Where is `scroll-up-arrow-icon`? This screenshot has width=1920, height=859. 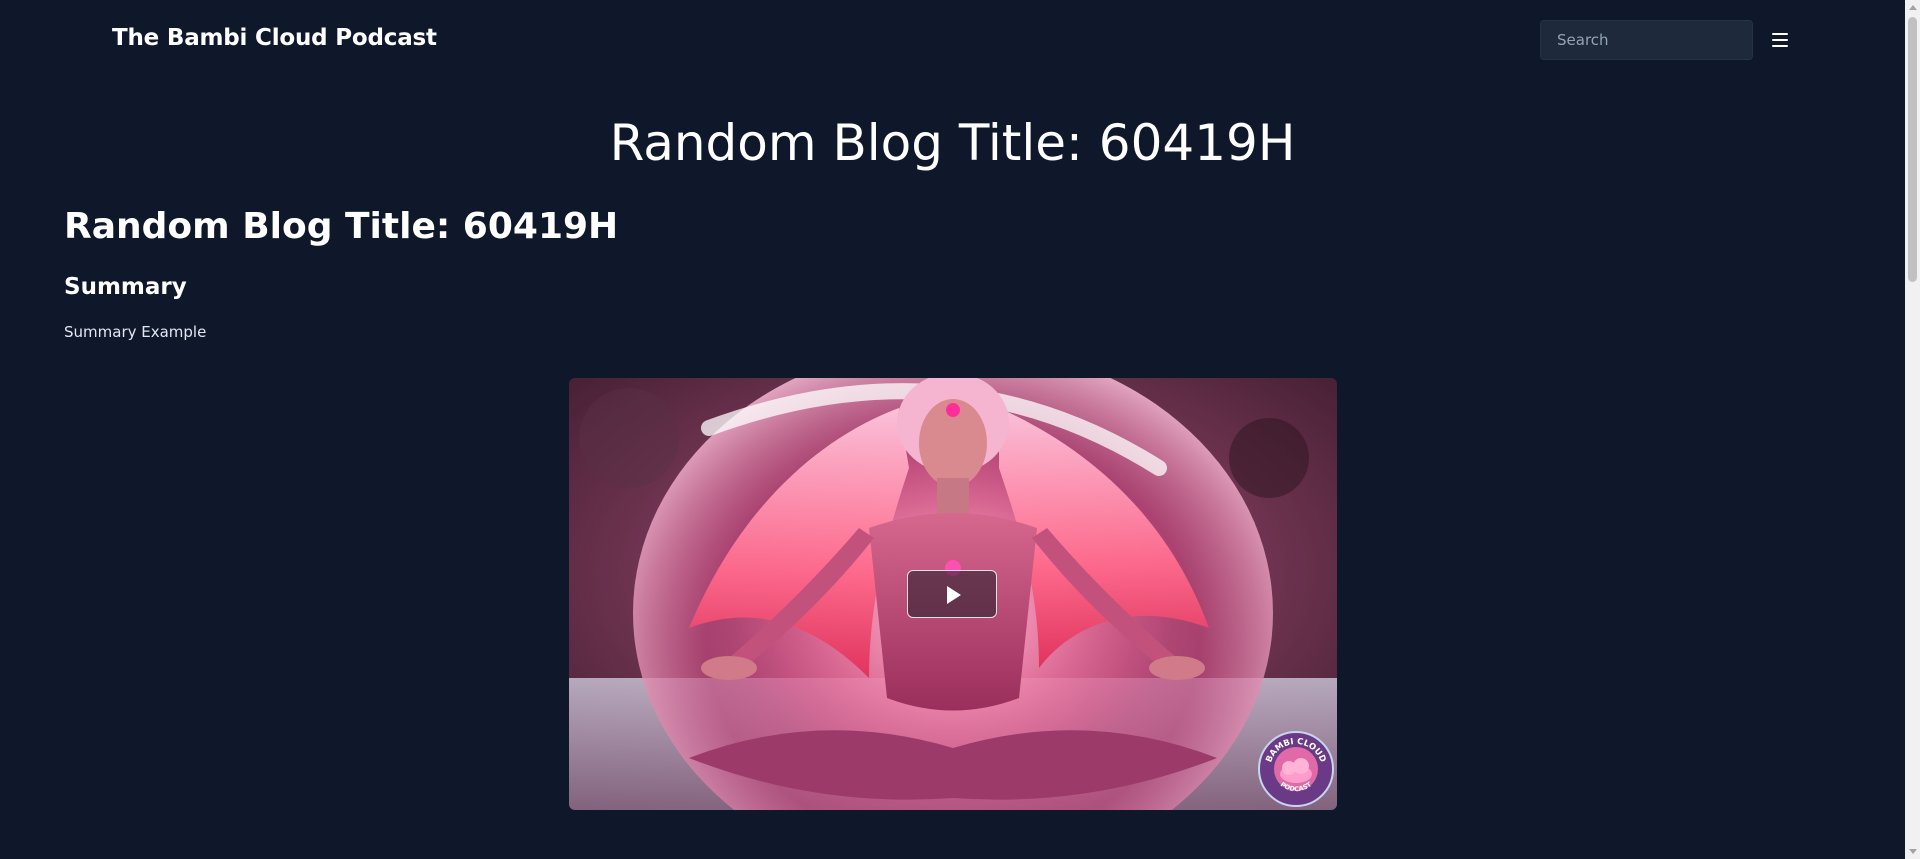
scroll-up-arrow-icon is located at coordinates (1913, 7).